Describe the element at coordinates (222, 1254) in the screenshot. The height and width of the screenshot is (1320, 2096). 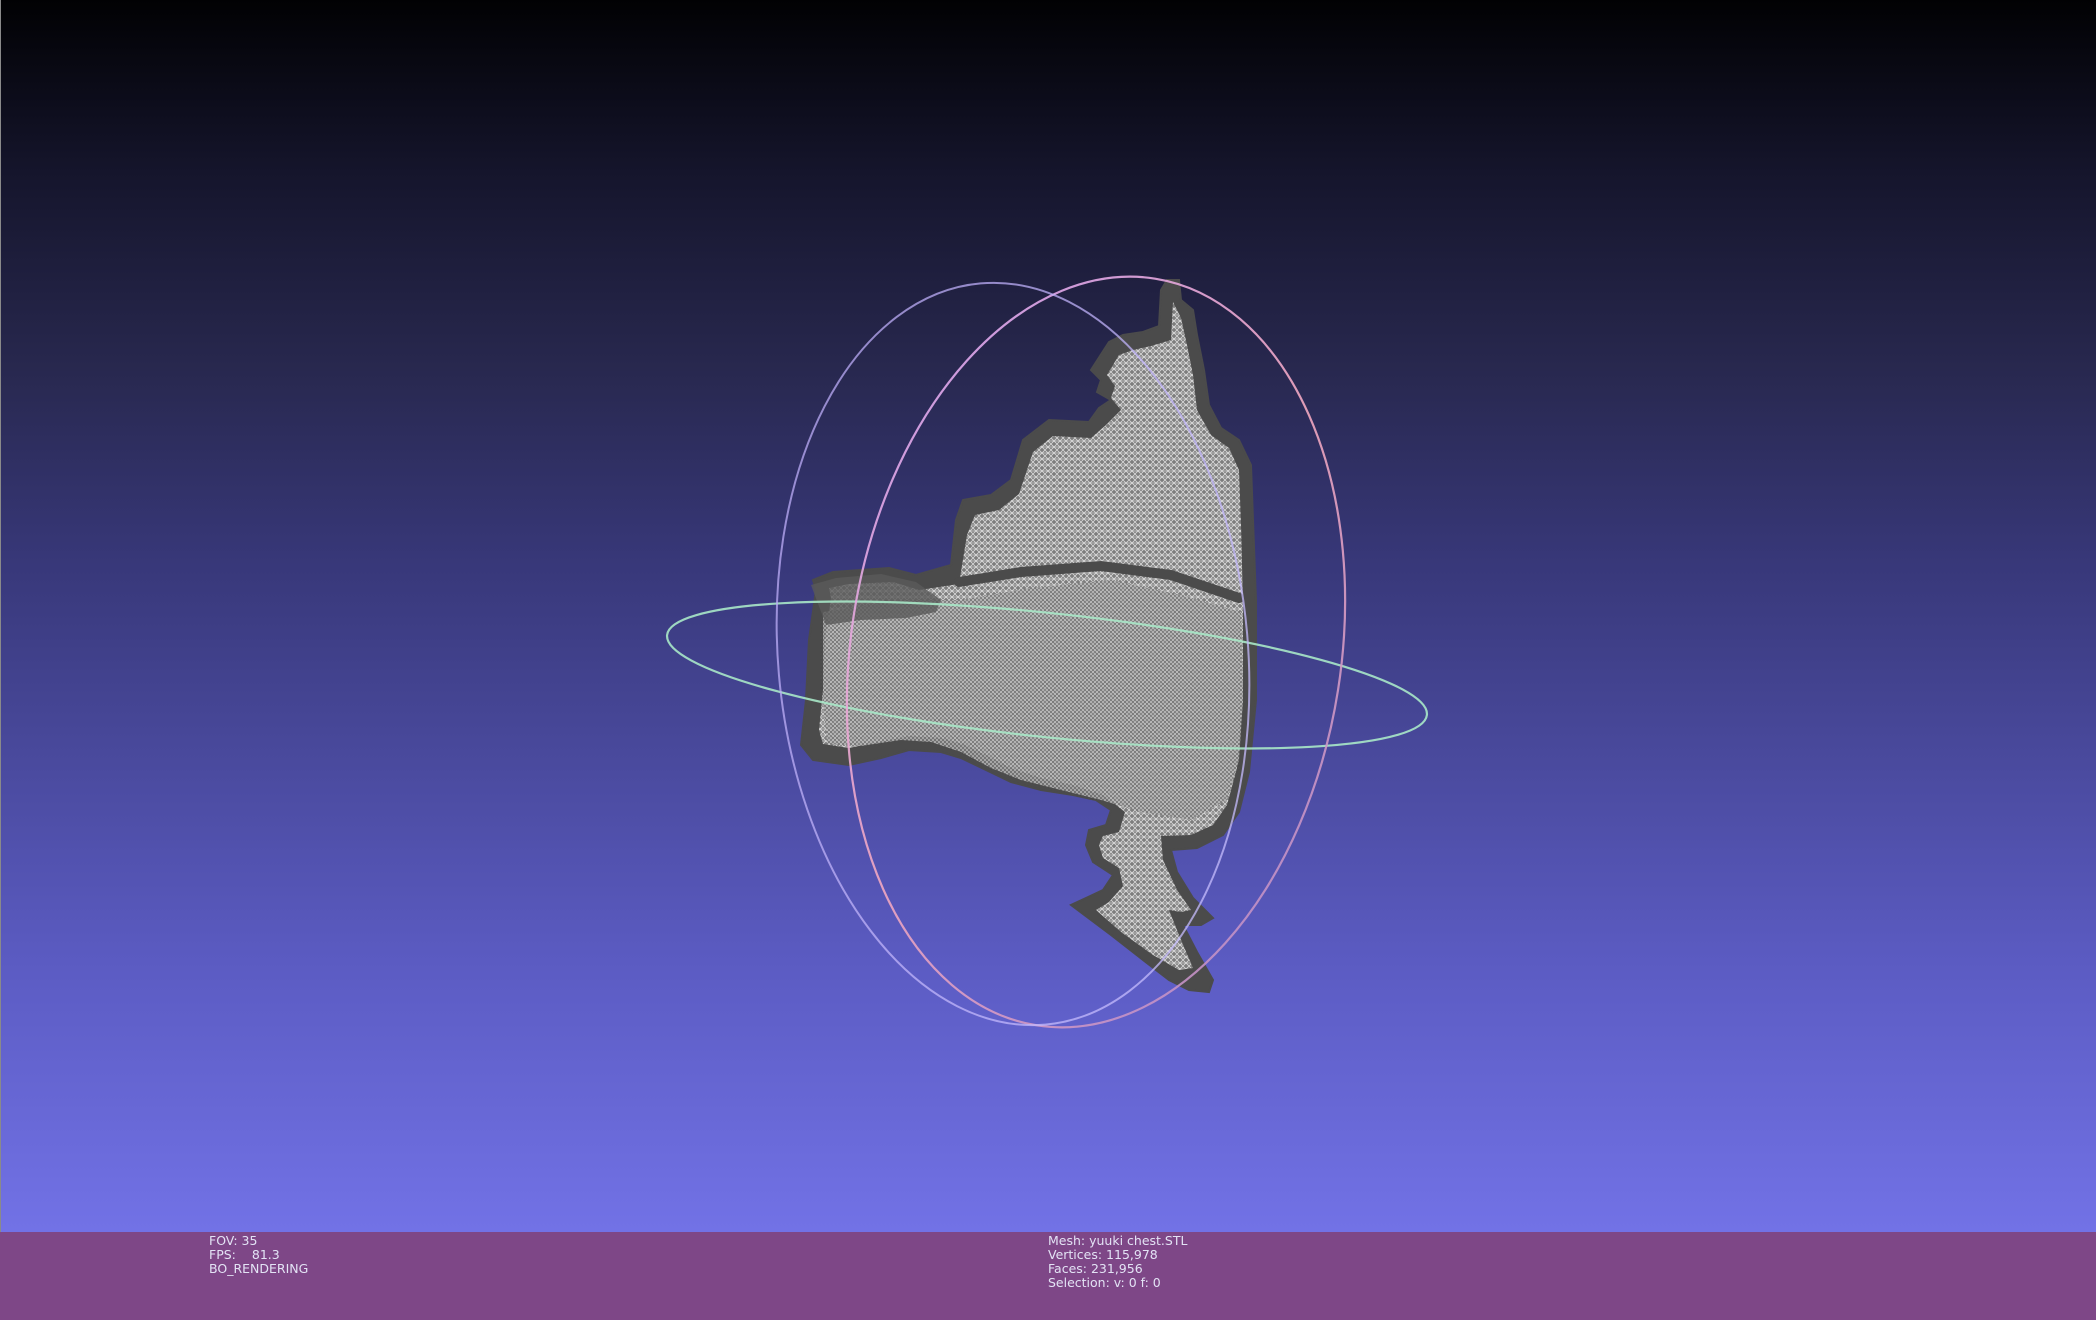
I see `fps-label: FPS:` at that location.